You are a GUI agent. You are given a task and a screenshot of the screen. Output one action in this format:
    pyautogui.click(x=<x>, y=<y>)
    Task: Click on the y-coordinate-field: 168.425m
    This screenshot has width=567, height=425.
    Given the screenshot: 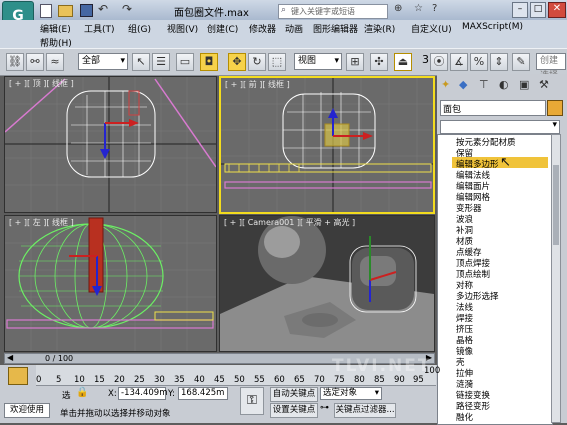 What is the action you would take?
    pyautogui.click(x=203, y=393)
    